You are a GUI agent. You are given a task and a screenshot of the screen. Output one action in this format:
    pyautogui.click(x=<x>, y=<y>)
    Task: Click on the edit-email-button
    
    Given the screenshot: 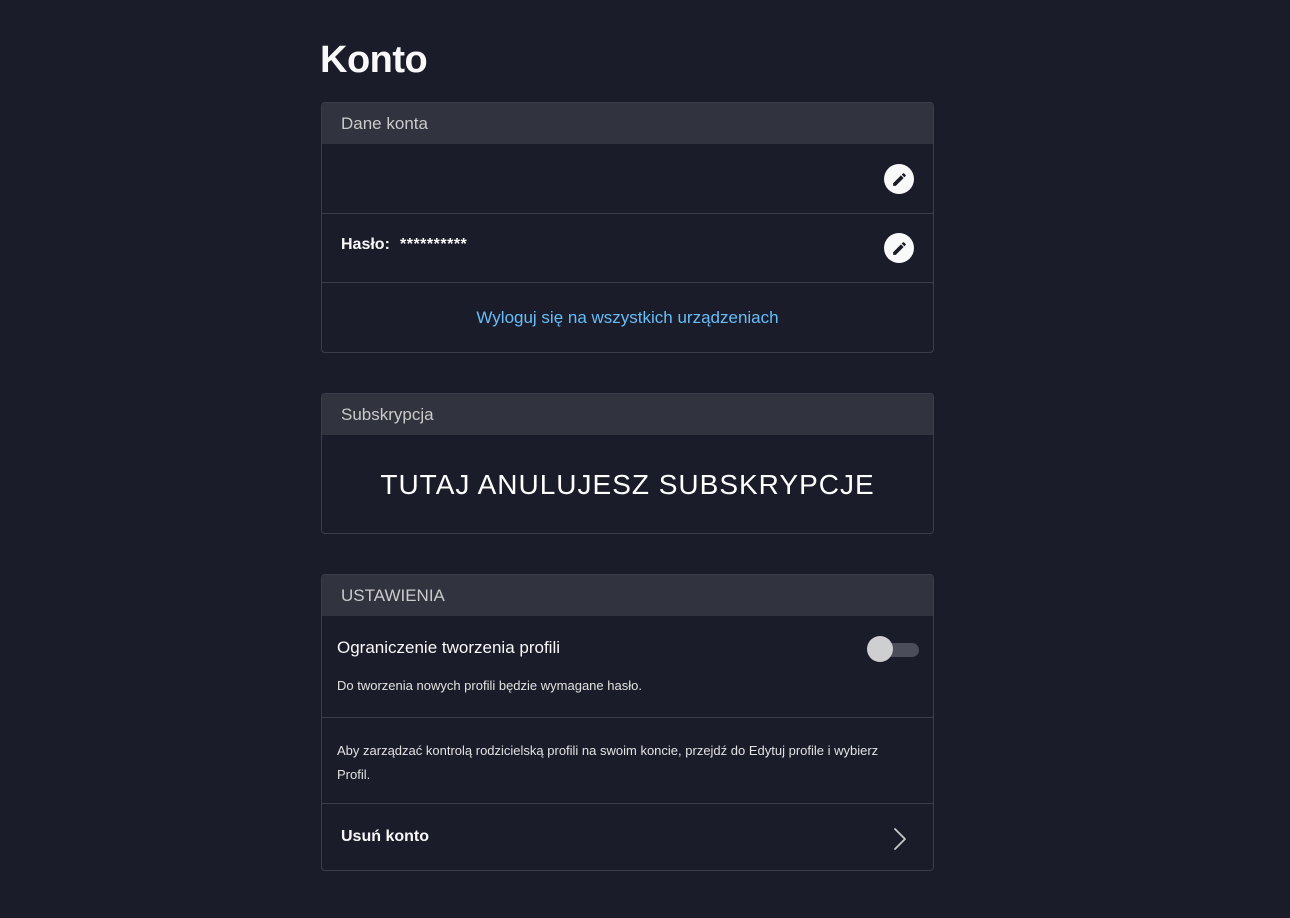 What is the action you would take?
    pyautogui.click(x=899, y=179)
    